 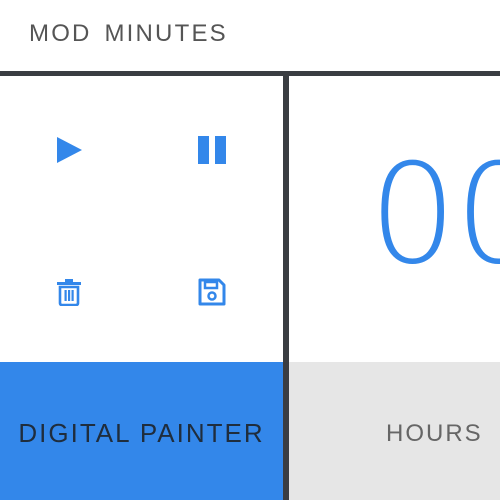 I want to click on delete-button, so click(x=69, y=292).